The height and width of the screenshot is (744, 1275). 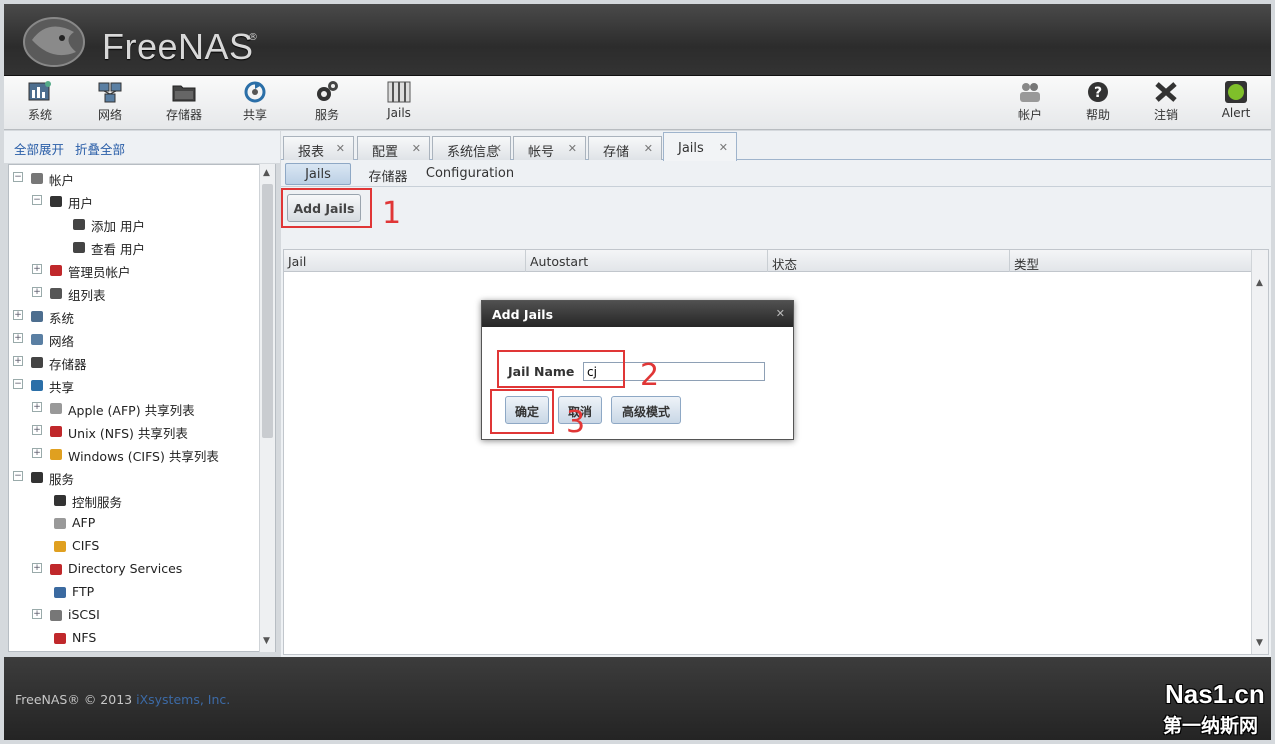 I want to click on bsd-icon, so click(x=60, y=638).